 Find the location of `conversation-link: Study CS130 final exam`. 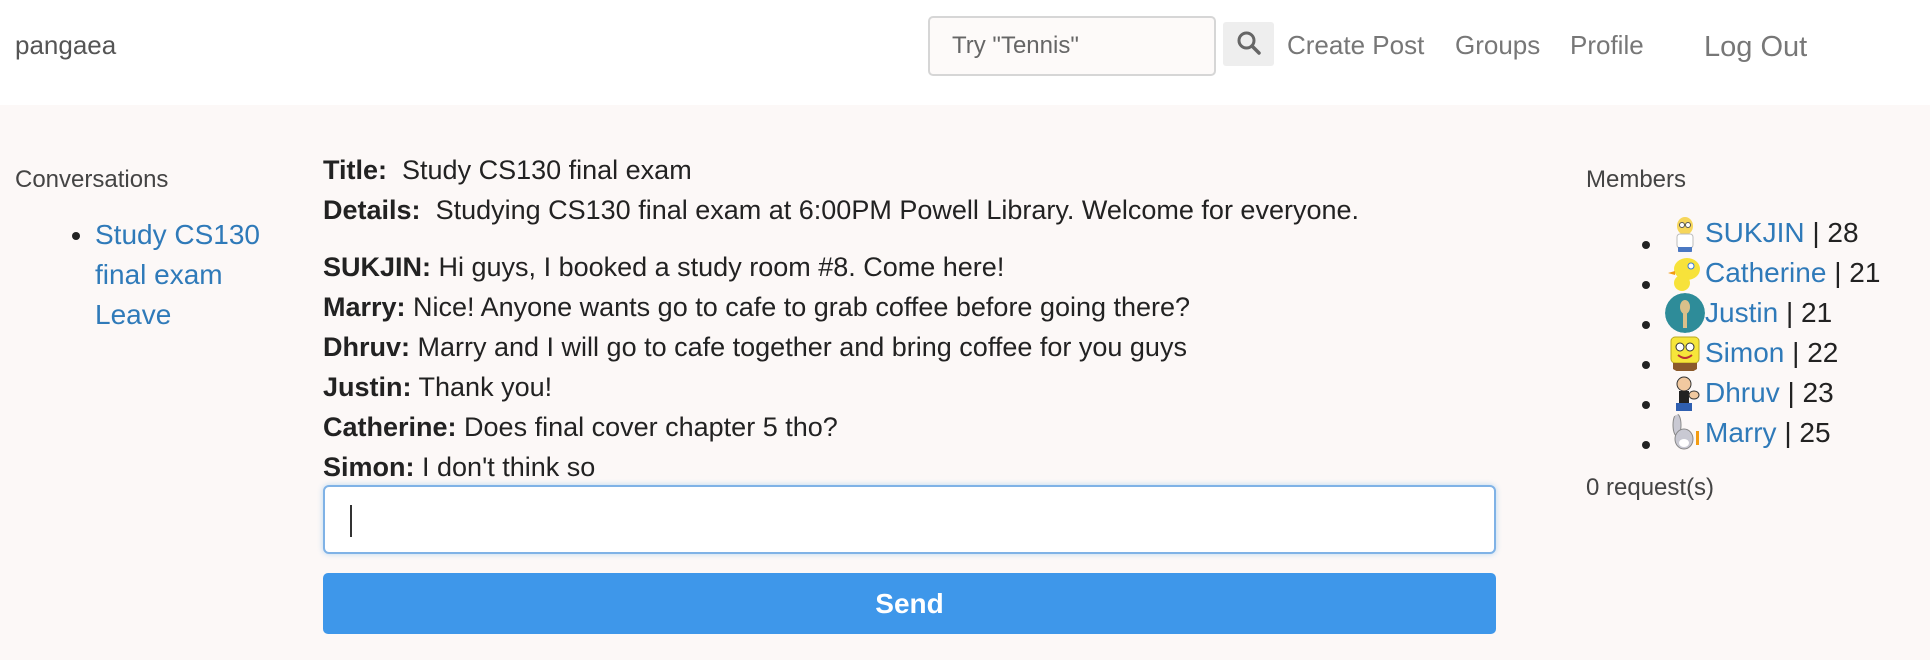

conversation-link: Study CS130 final exam is located at coordinates (197, 255).